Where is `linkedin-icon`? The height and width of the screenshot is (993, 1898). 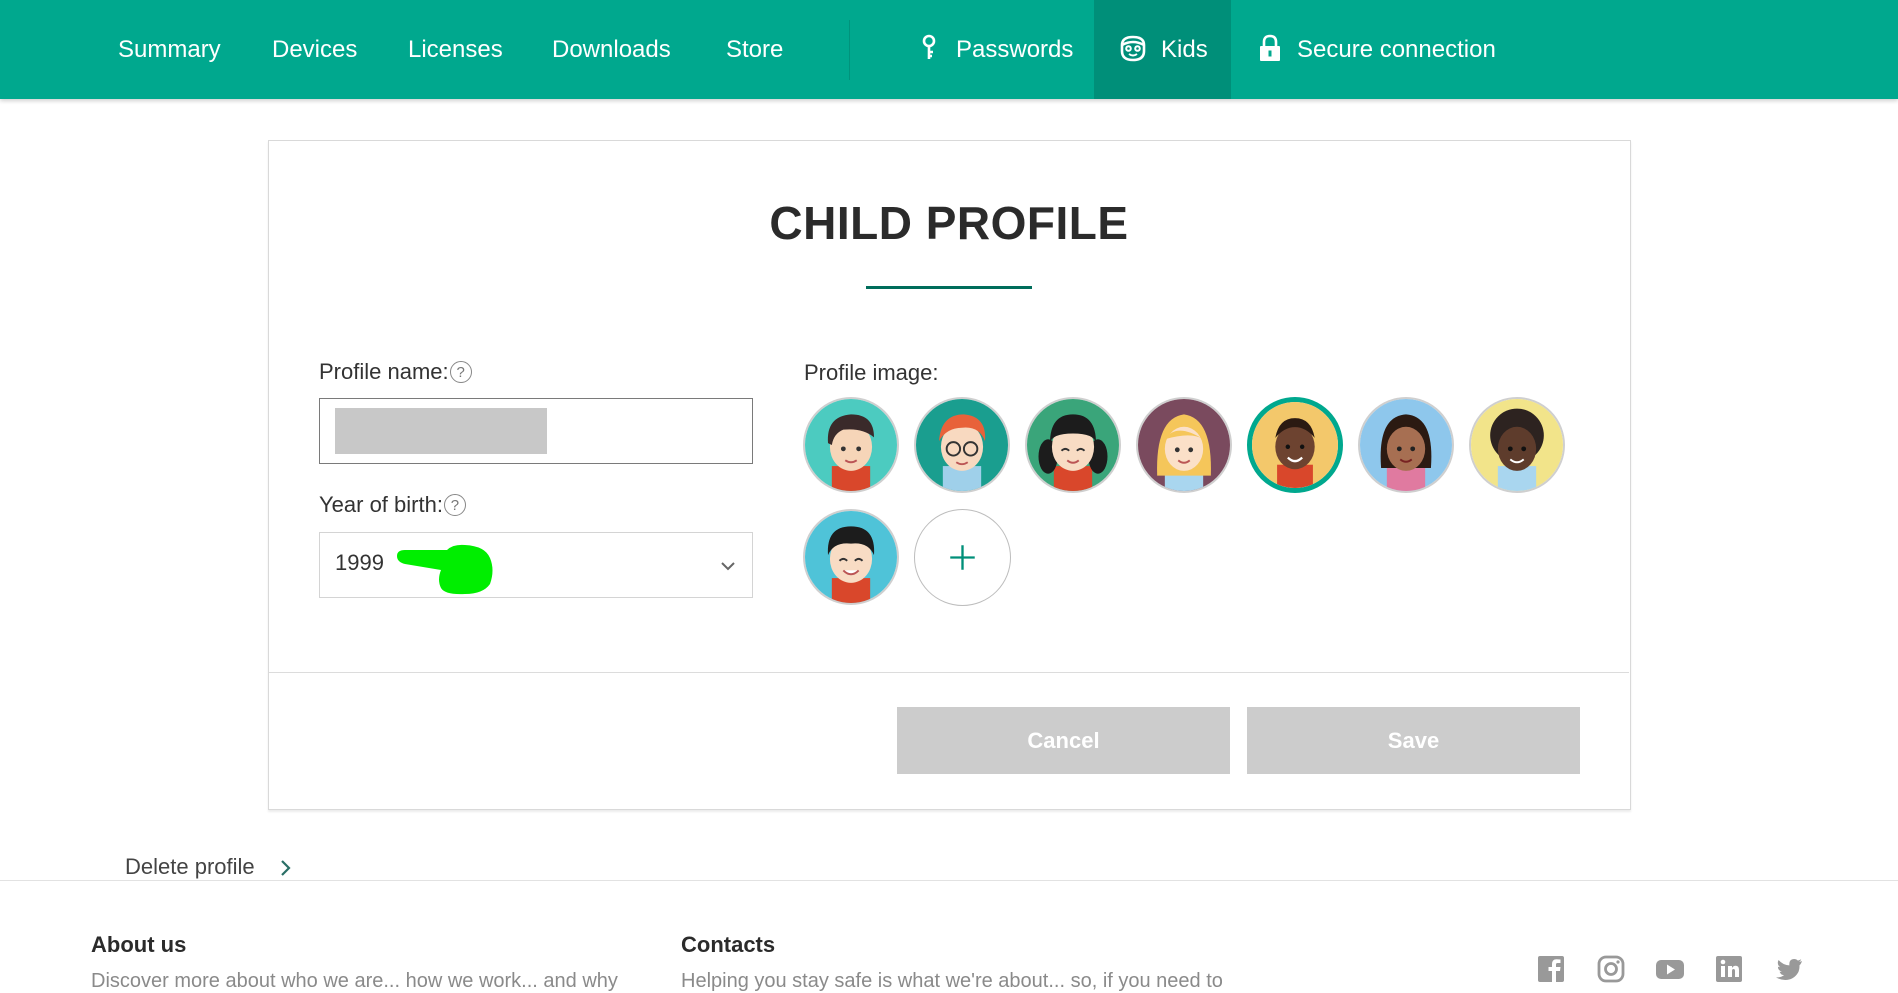
linkedin-icon is located at coordinates (1729, 969).